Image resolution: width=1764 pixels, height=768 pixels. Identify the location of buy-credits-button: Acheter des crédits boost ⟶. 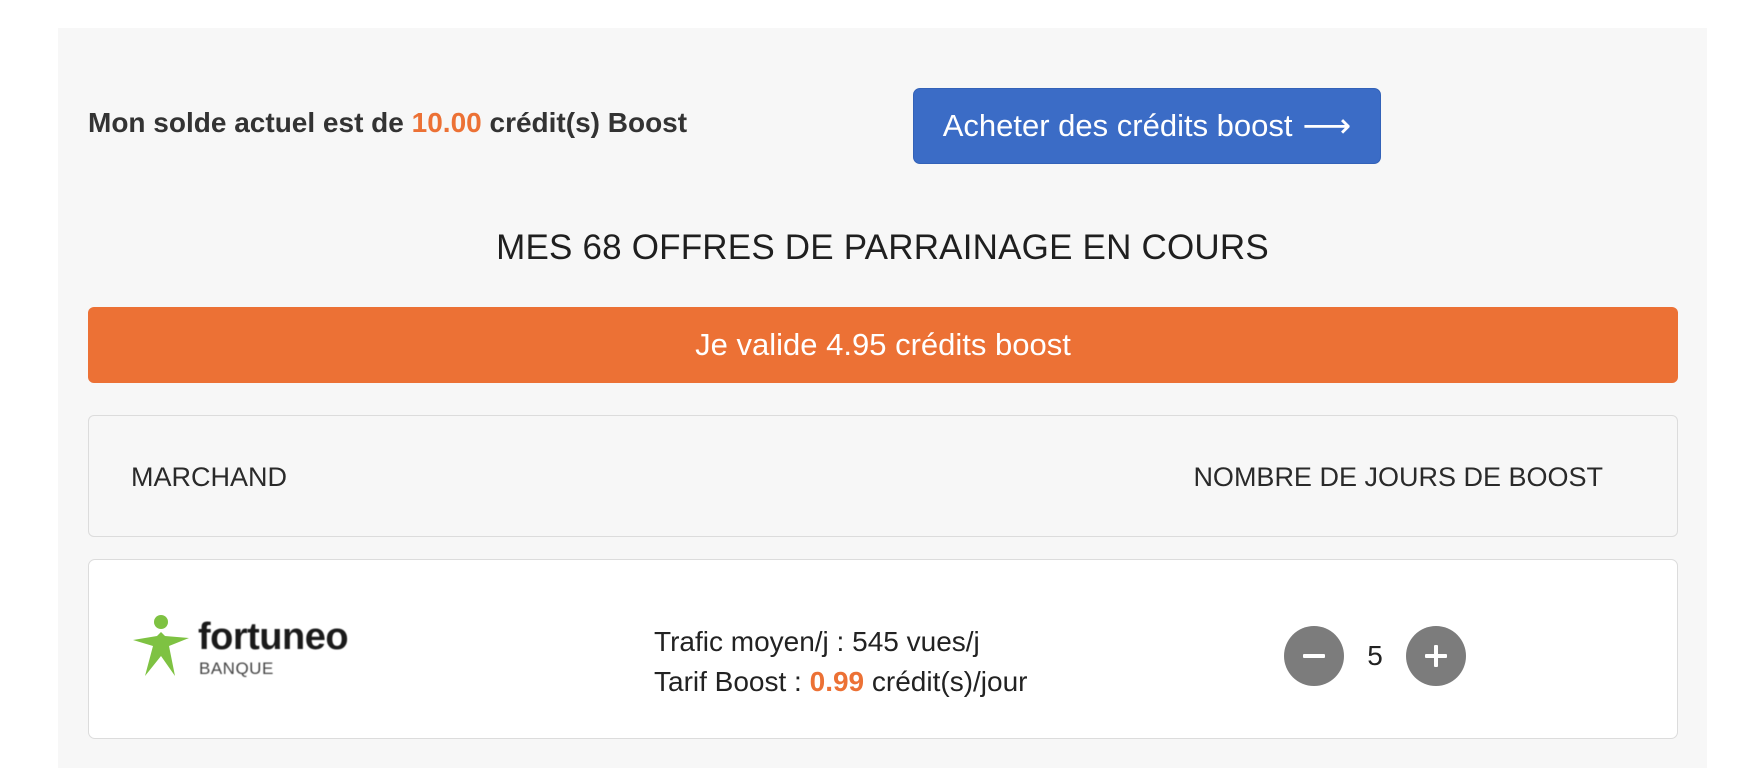
(1147, 126).